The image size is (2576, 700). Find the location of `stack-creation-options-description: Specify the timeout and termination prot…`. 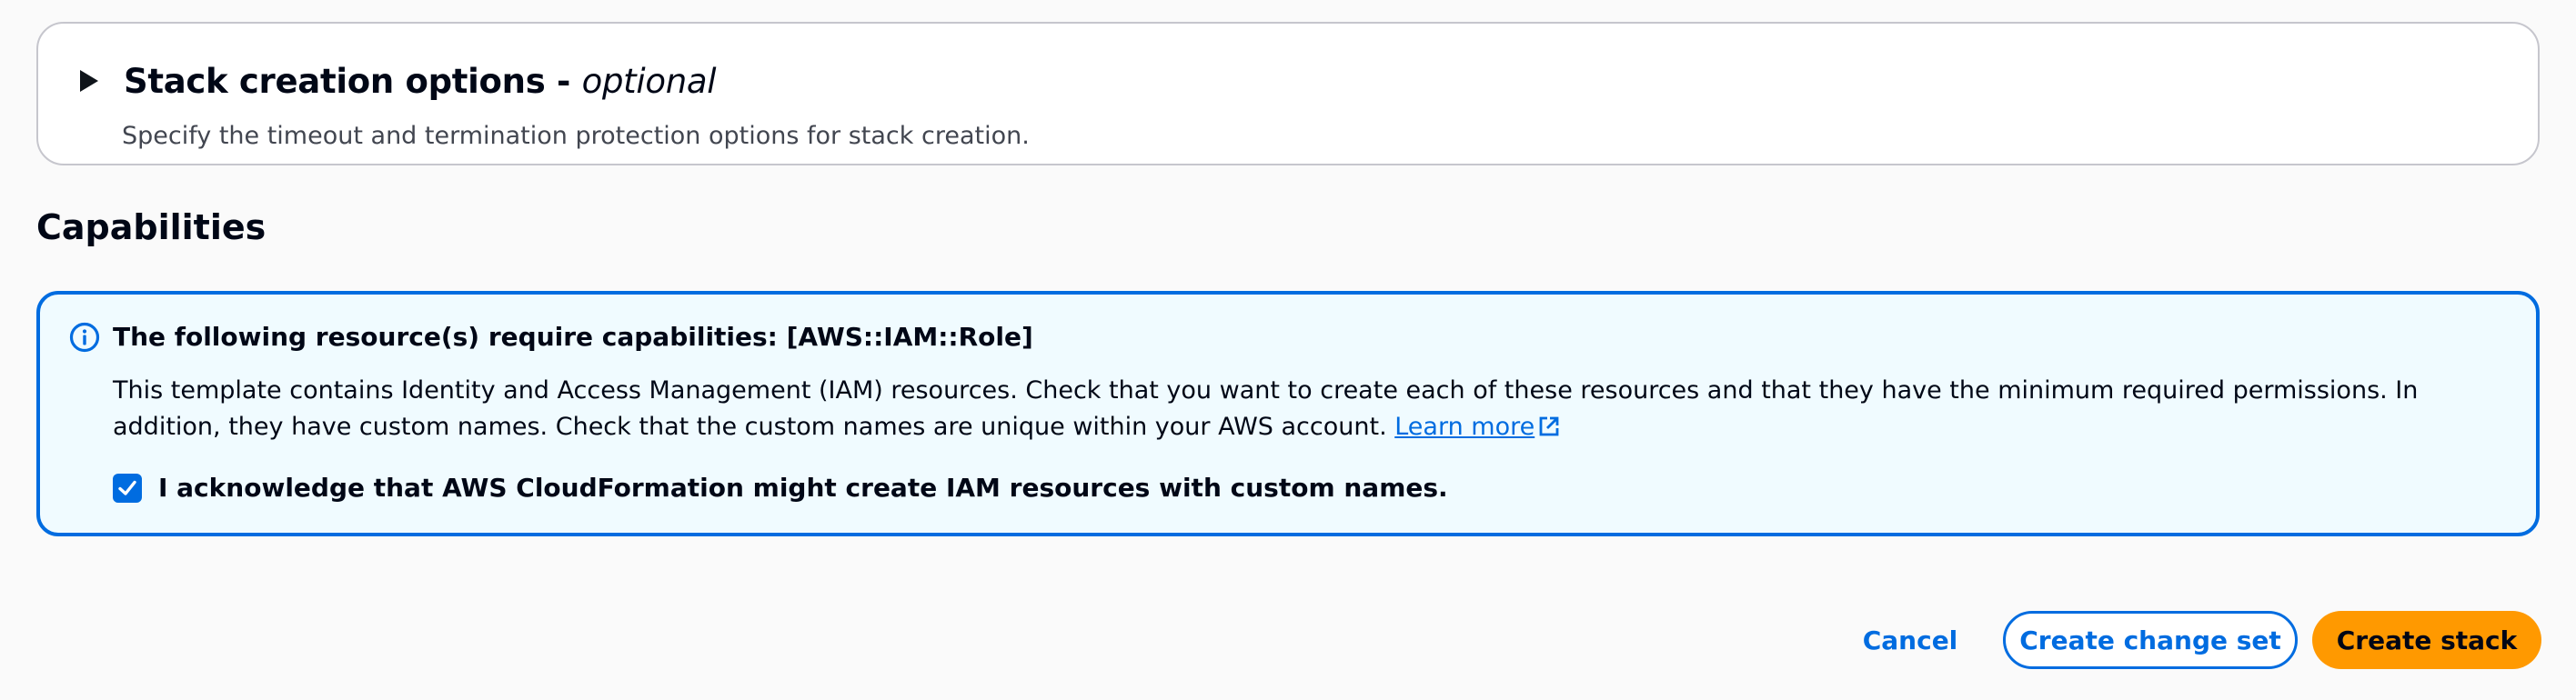

stack-creation-options-description: Specify the timeout and termination prot… is located at coordinates (576, 136).